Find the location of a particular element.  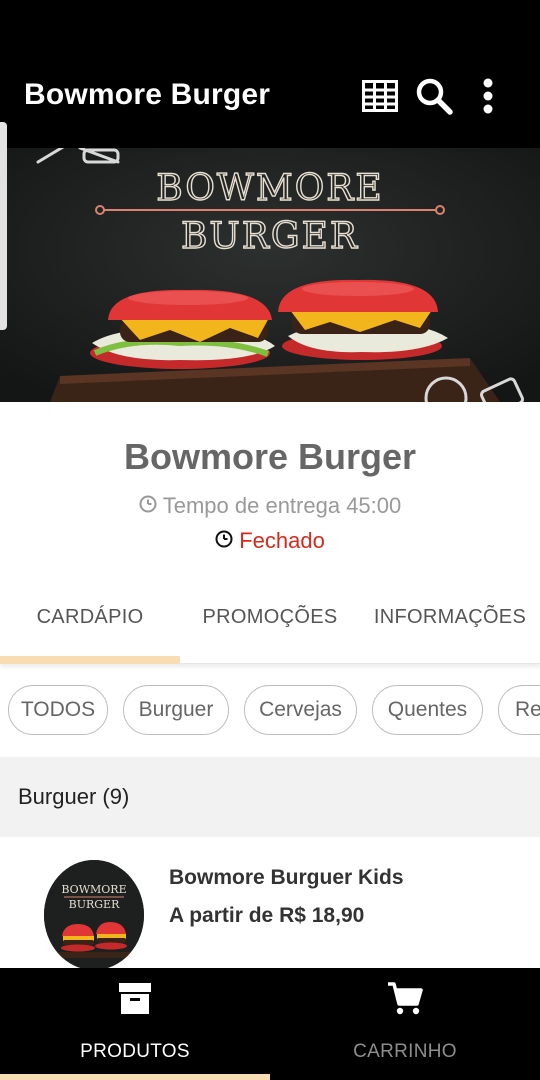

more-vert-icon is located at coordinates (488, 96).